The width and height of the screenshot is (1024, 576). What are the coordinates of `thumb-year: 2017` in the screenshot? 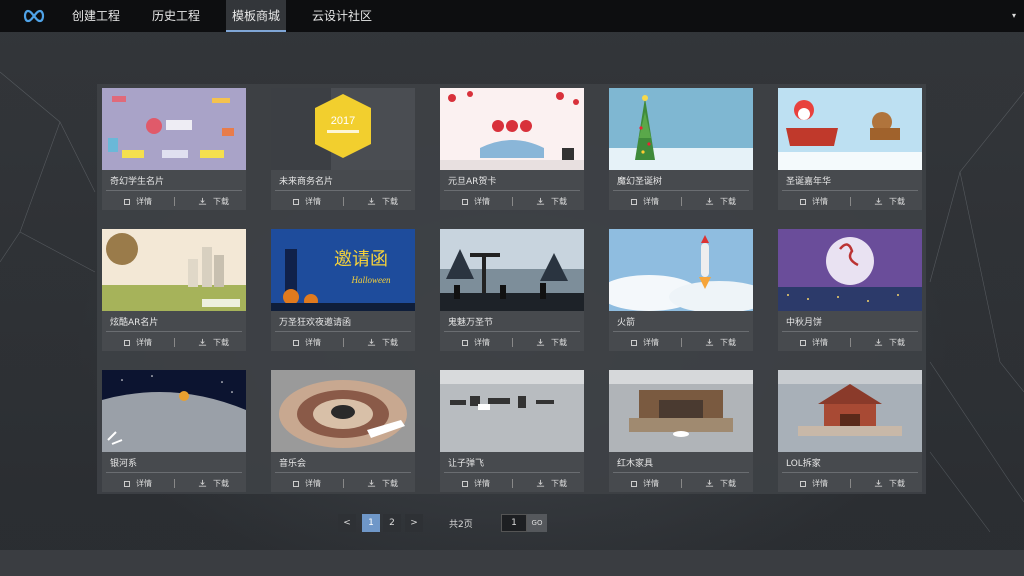 It's located at (343, 121).